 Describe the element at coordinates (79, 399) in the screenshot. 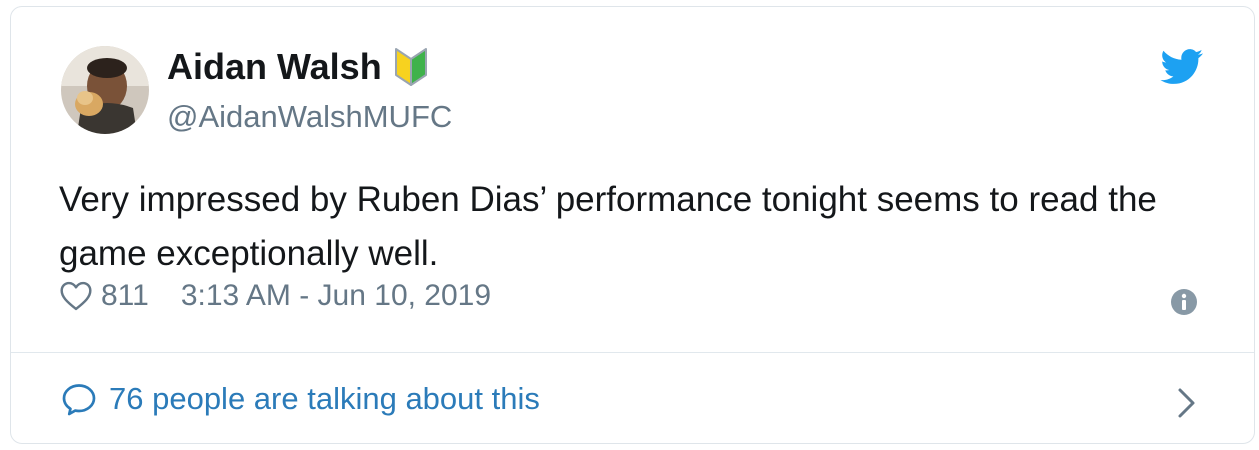

I see `speech-bubble-icon` at that location.